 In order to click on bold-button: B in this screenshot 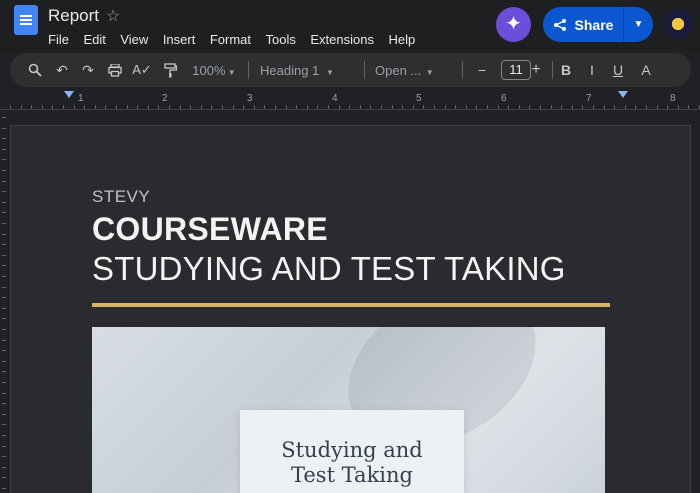, I will do `click(566, 70)`.